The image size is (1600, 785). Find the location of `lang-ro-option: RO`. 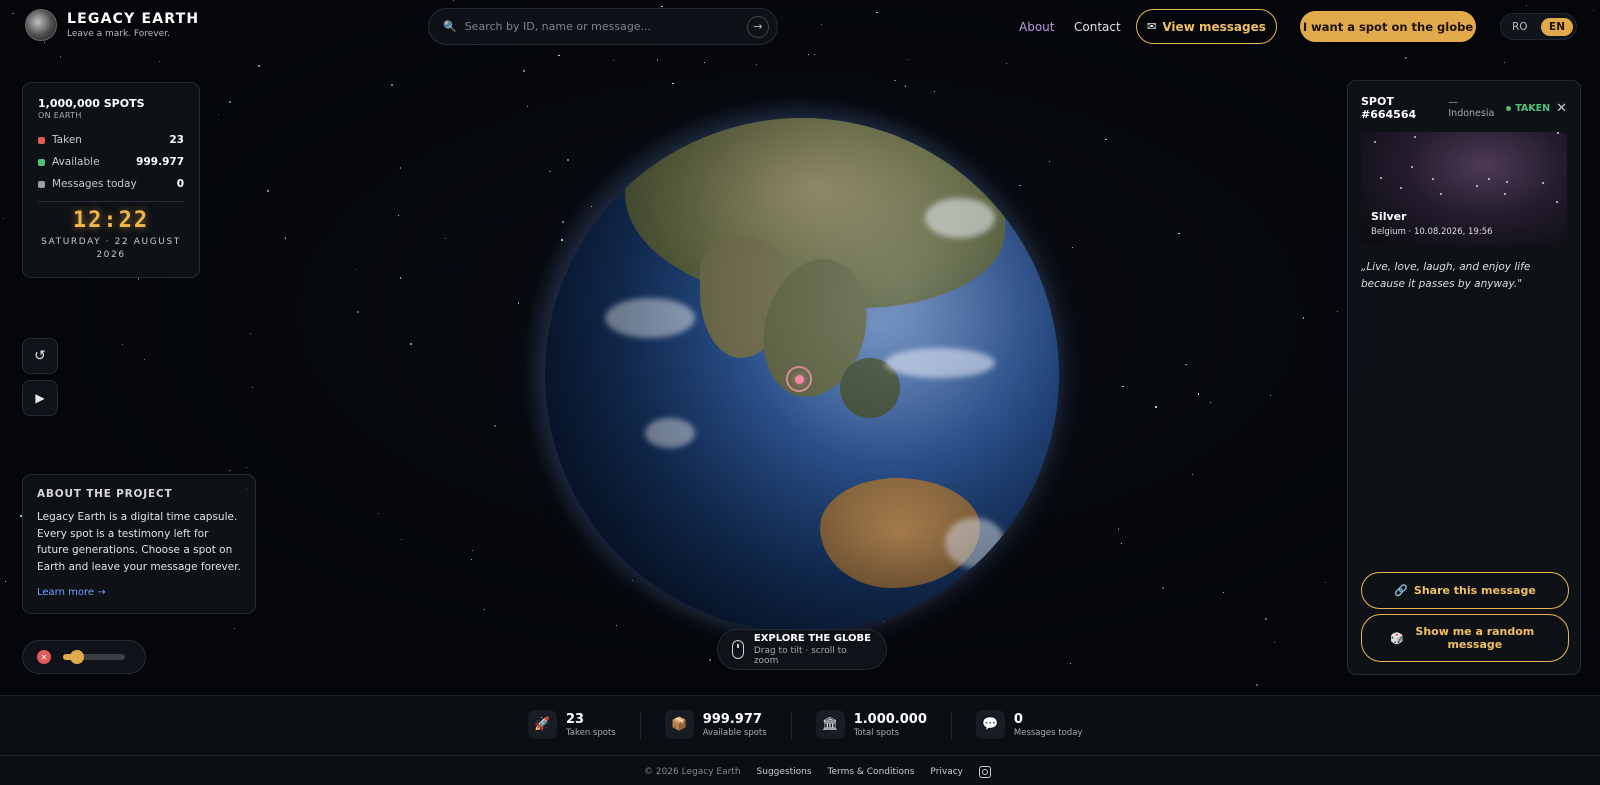

lang-ro-option: RO is located at coordinates (1520, 27).